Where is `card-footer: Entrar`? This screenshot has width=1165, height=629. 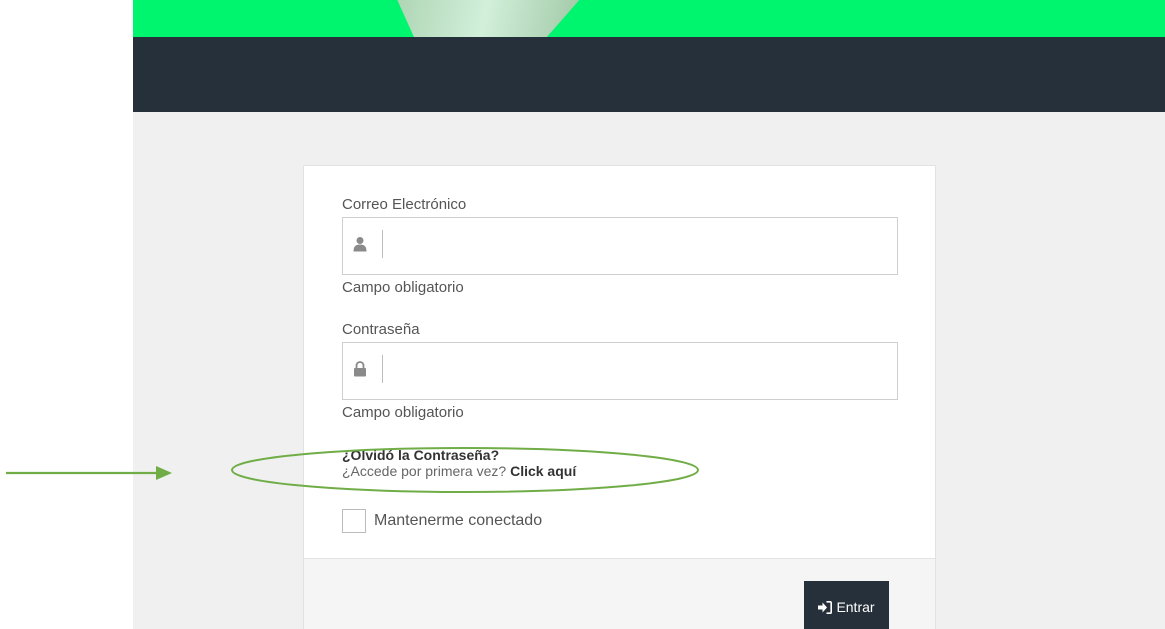 card-footer: Entrar is located at coordinates (619, 593).